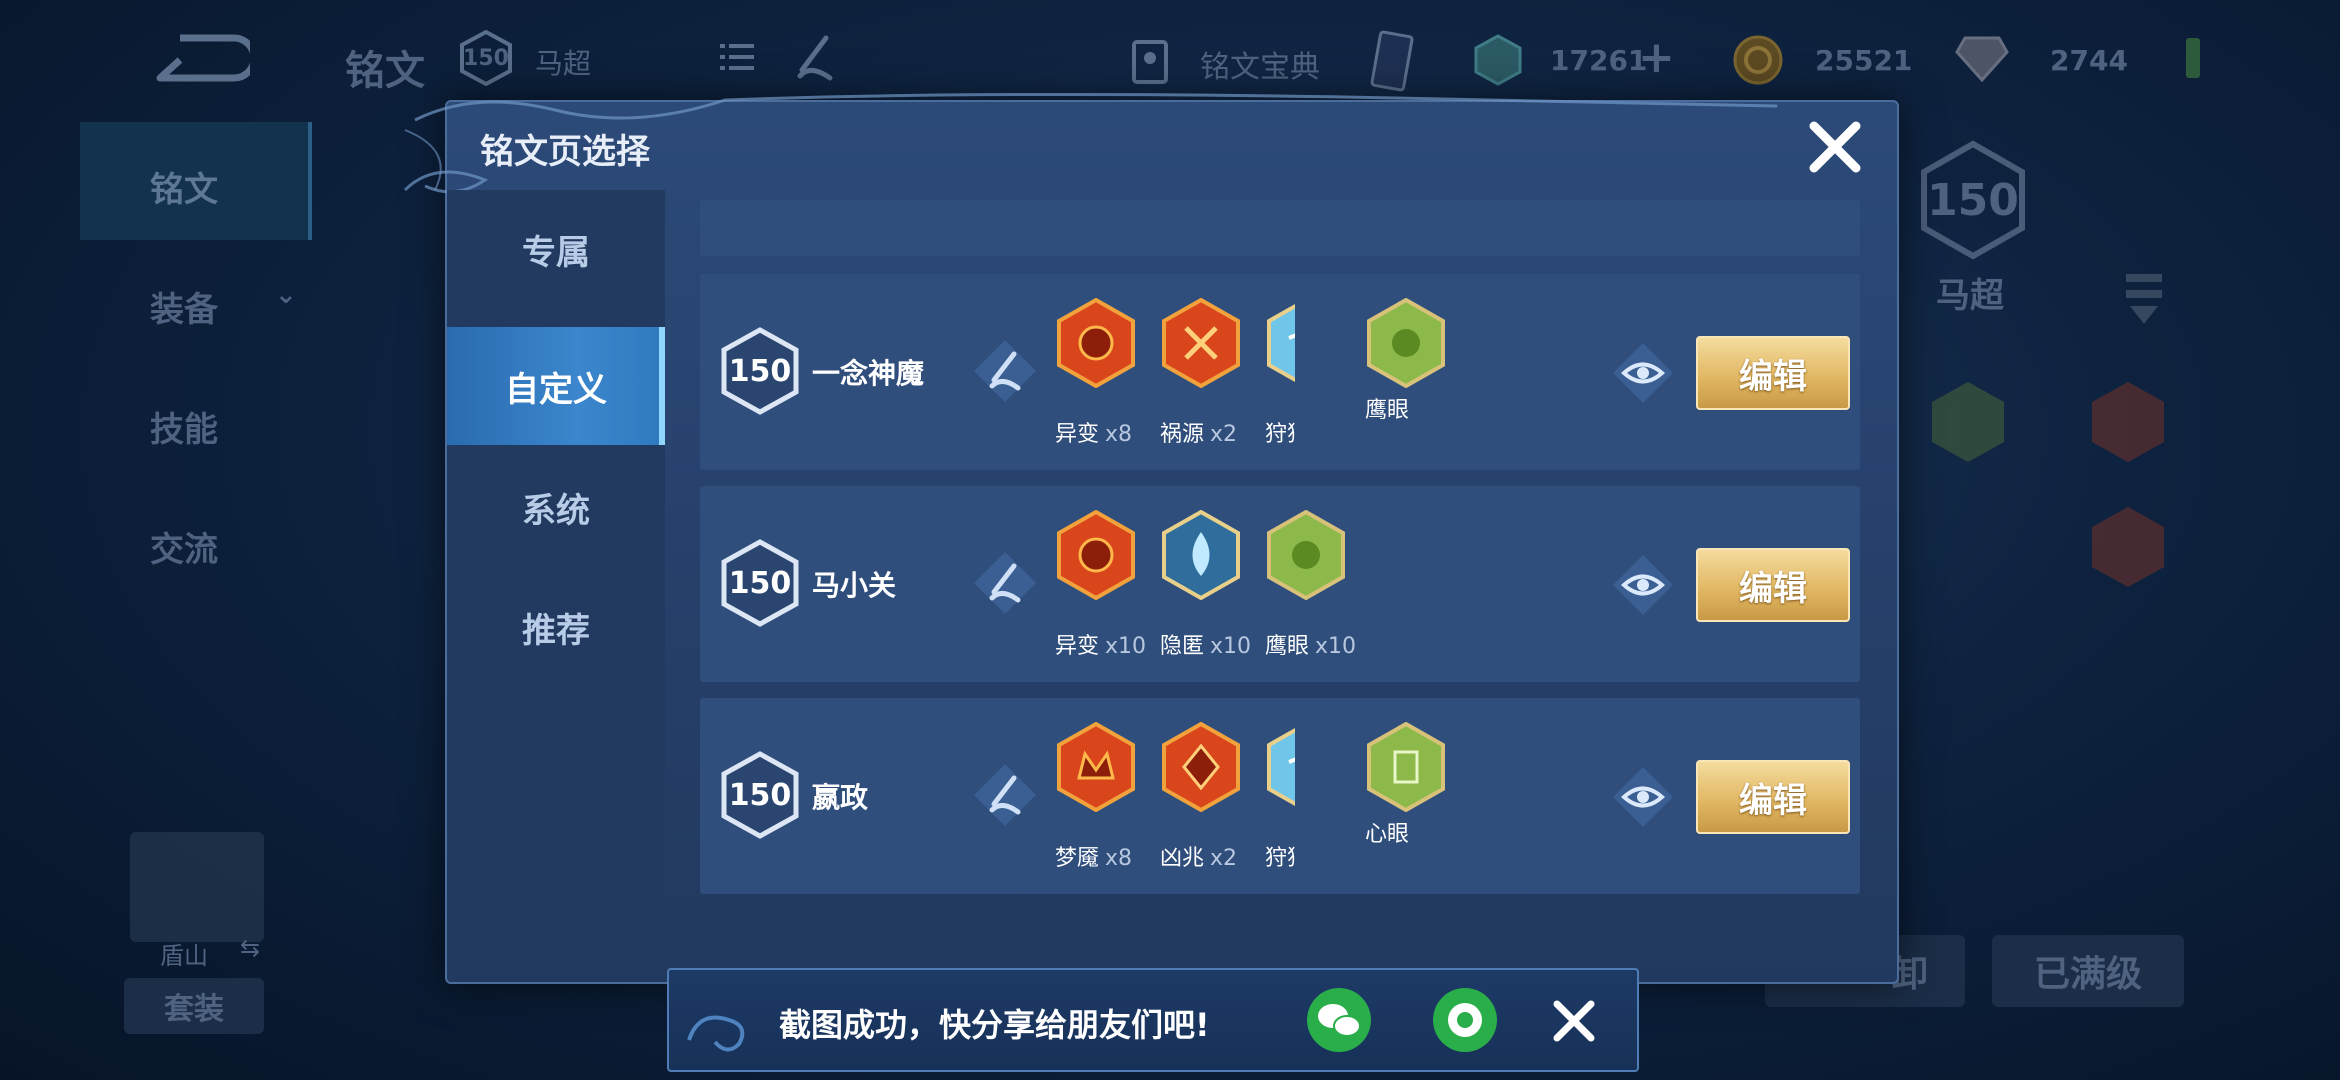 The width and height of the screenshot is (2340, 1080). What do you see at coordinates (556, 507) in the screenshot?
I see `tab-system: 系统` at bounding box center [556, 507].